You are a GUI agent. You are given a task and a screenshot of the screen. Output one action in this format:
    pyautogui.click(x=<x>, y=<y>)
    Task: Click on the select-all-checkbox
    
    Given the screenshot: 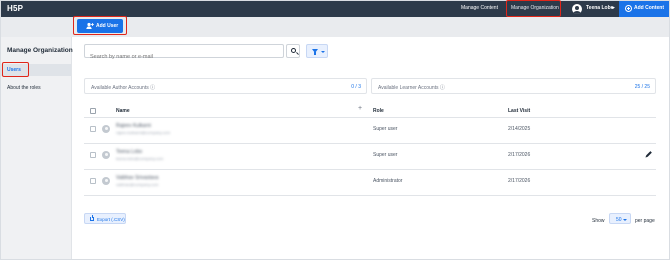 What is the action you would take?
    pyautogui.click(x=93, y=111)
    